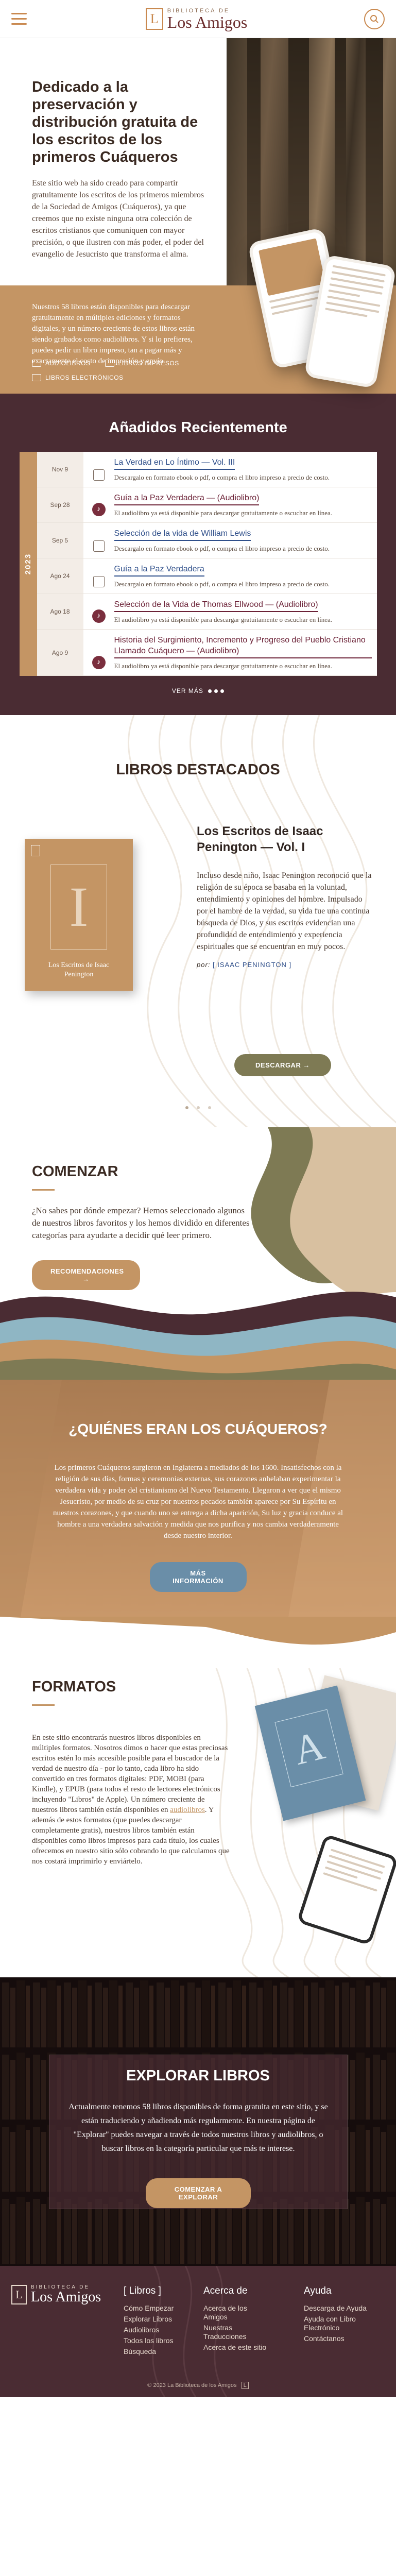 This screenshot has height=2576, width=396. Describe the element at coordinates (79, 969) in the screenshot. I see `cover-title: Los Escritos de Isaac Penington` at that location.